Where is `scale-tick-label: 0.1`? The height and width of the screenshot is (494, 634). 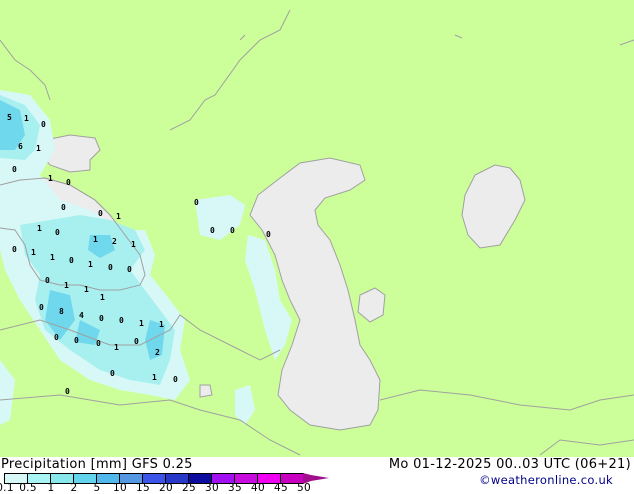 scale-tick-label: 0.1 is located at coordinates (7, 488).